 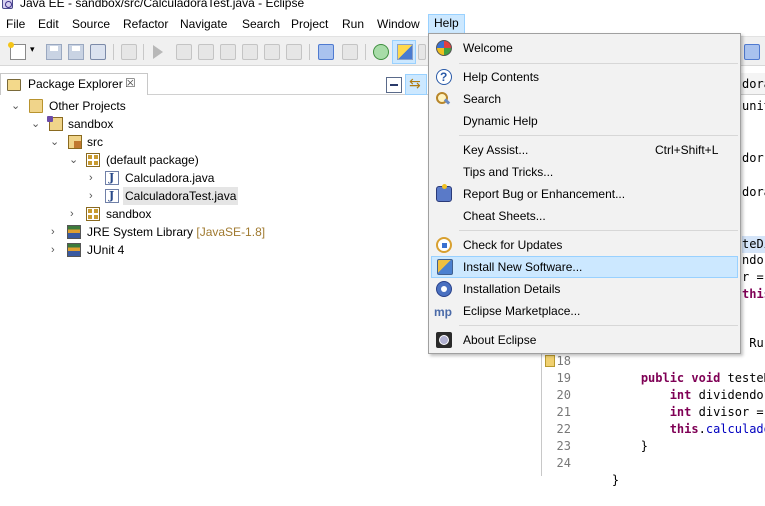 I want to click on menu-item-check-for-updates: Check for Updates, so click(x=584, y=245).